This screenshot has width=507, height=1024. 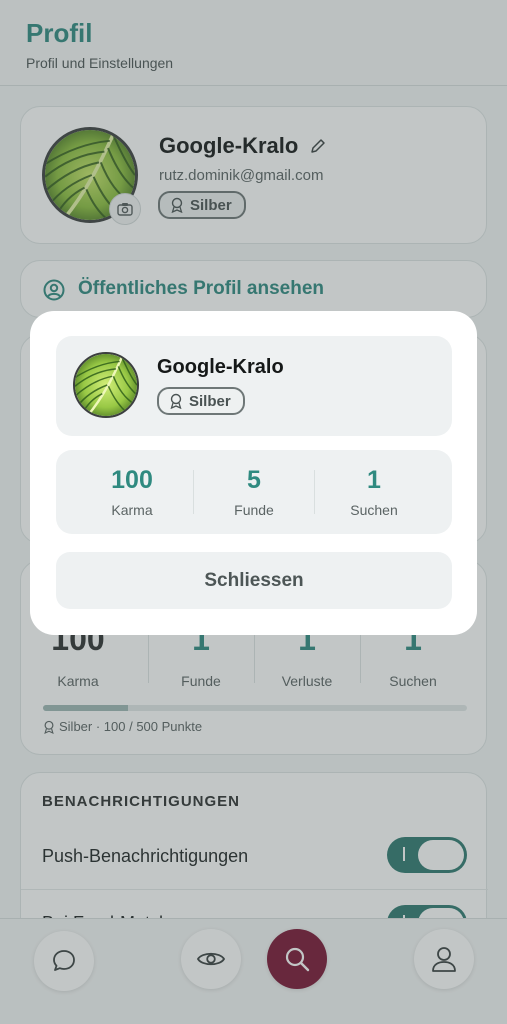 What do you see at coordinates (254, 480) in the screenshot?
I see `stat-value: 5` at bounding box center [254, 480].